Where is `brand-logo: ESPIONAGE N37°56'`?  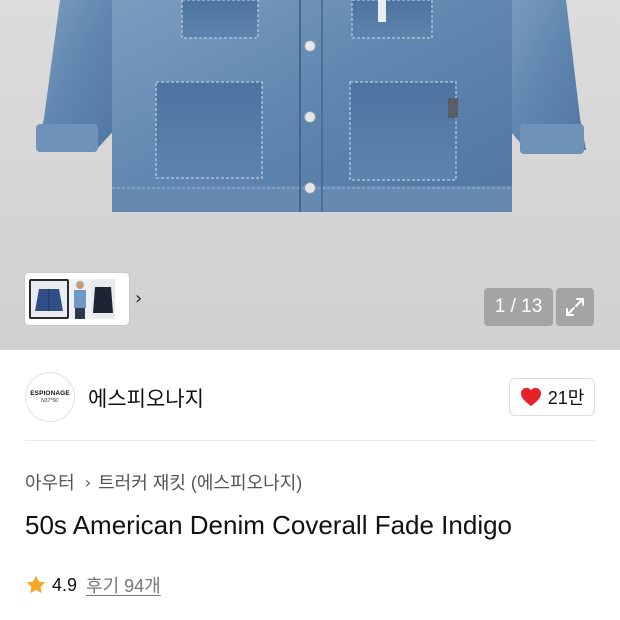 brand-logo: ESPIONAGE N37°56' is located at coordinates (50, 397).